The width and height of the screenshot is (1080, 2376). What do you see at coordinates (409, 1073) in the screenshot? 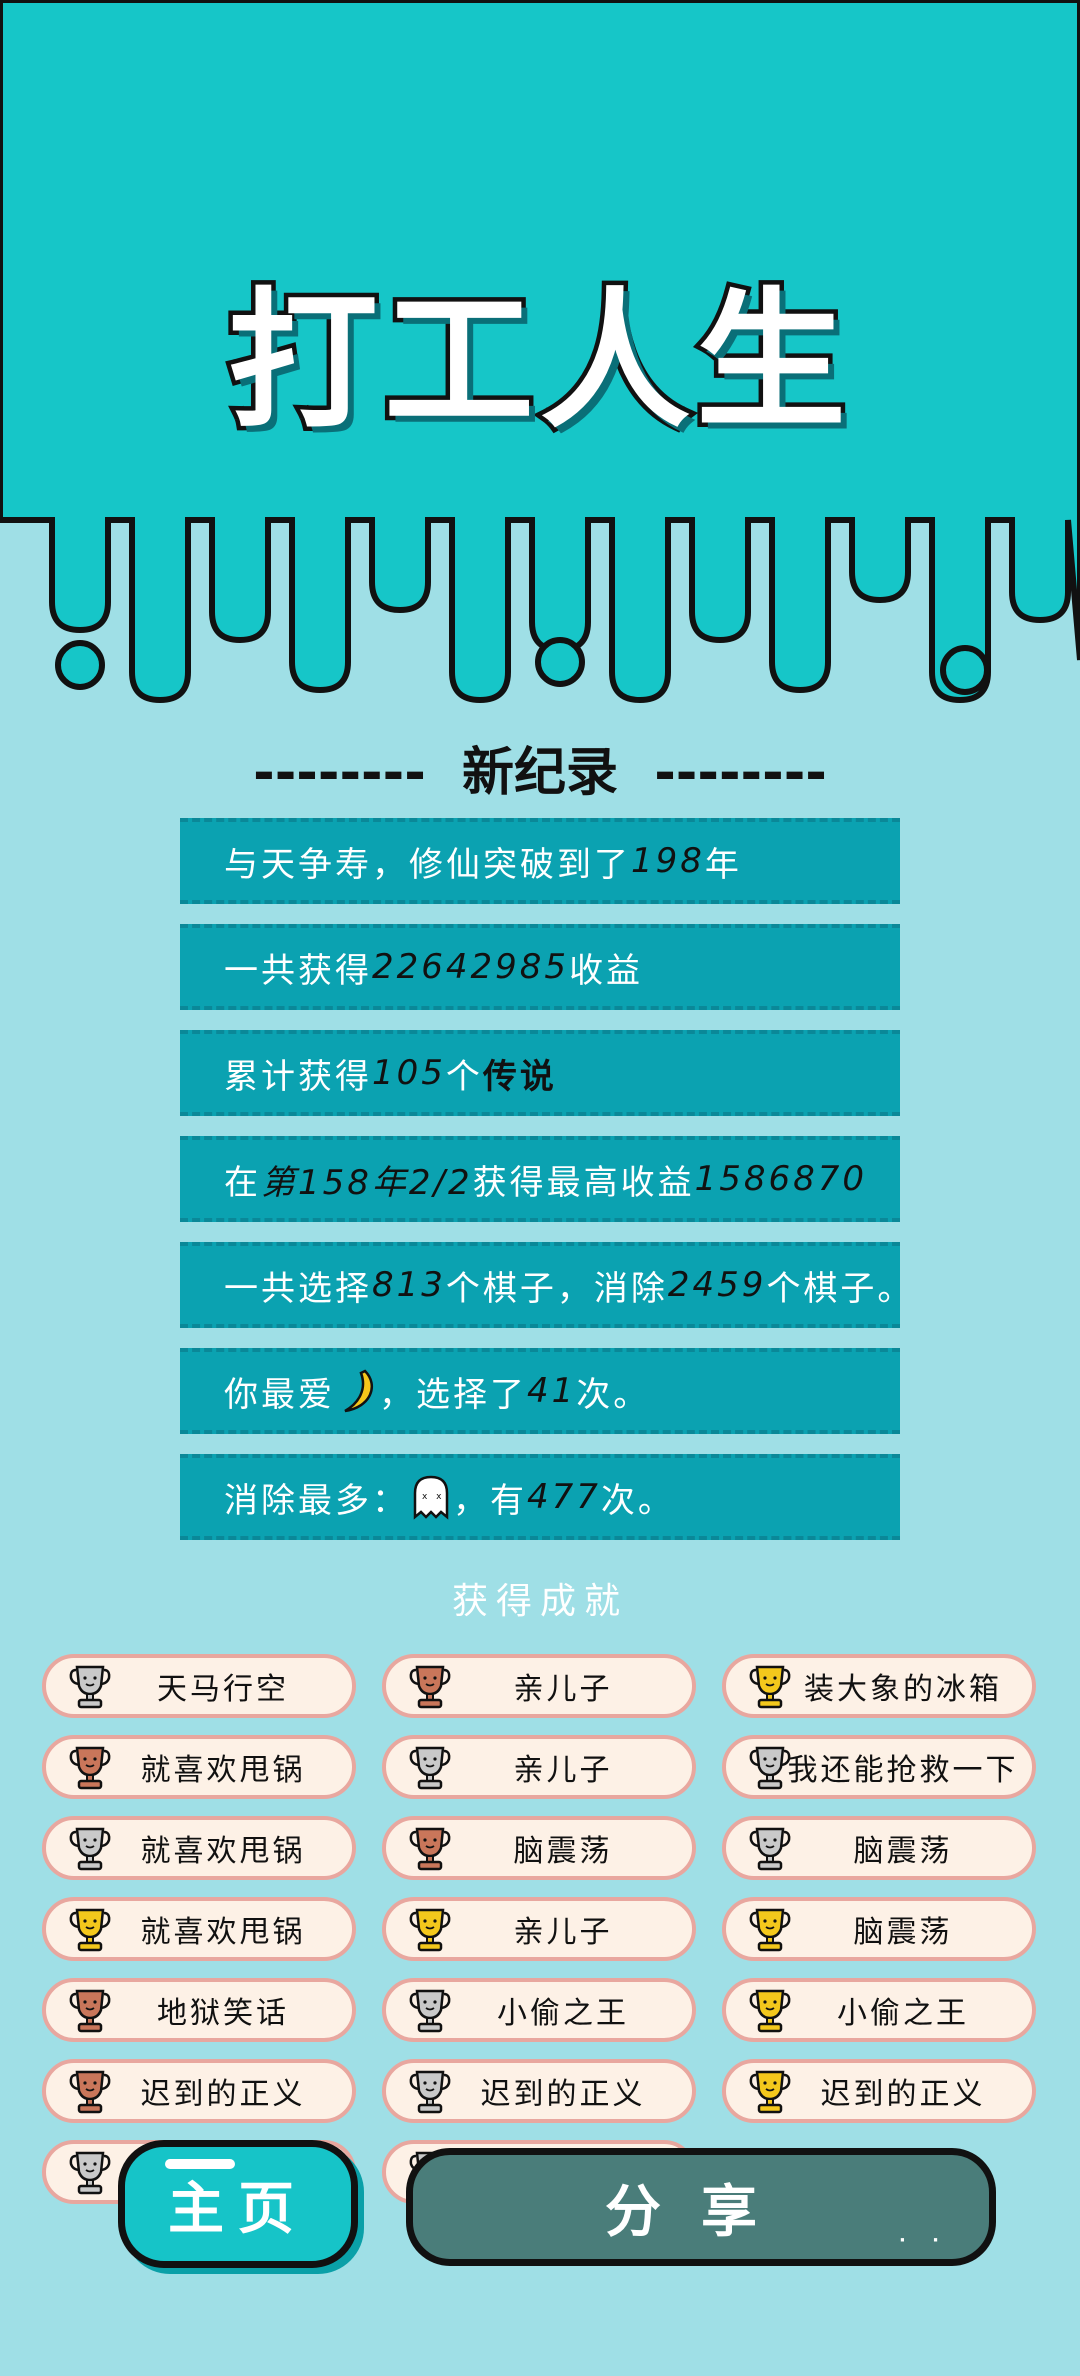
I see `record-value: 105` at bounding box center [409, 1073].